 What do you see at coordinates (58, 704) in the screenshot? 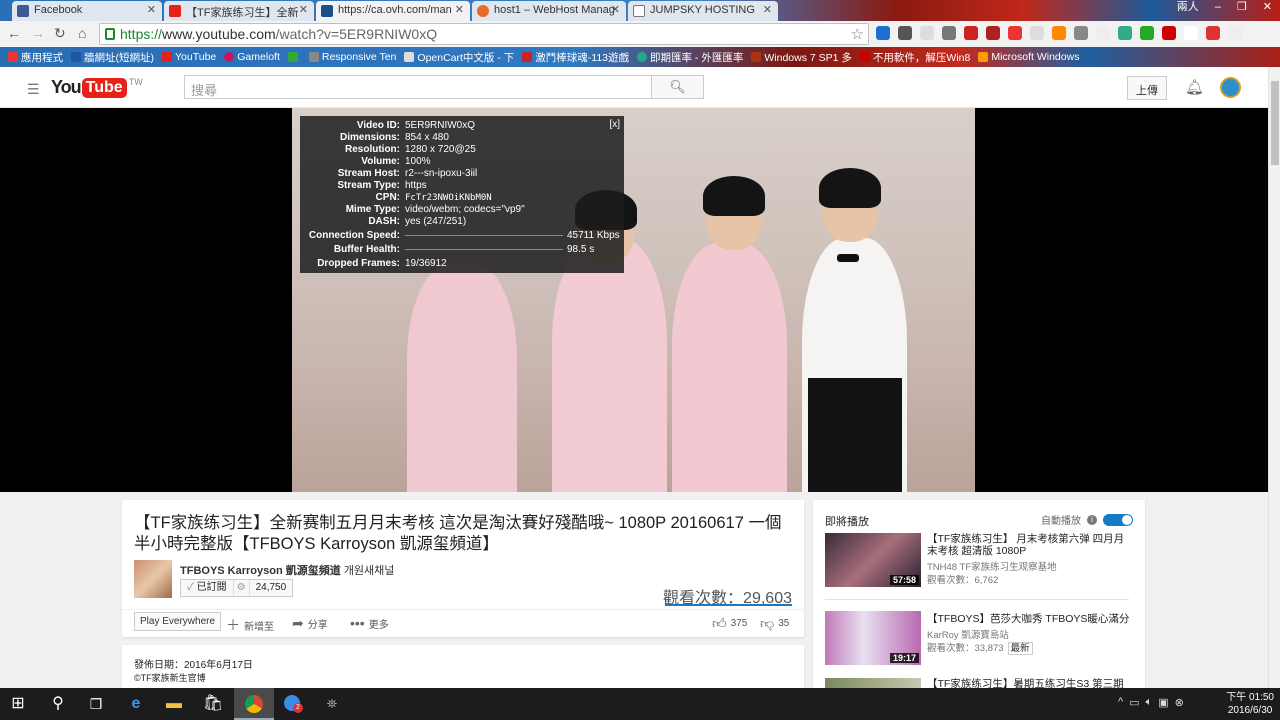
I see `search-icon: ⚲` at bounding box center [58, 704].